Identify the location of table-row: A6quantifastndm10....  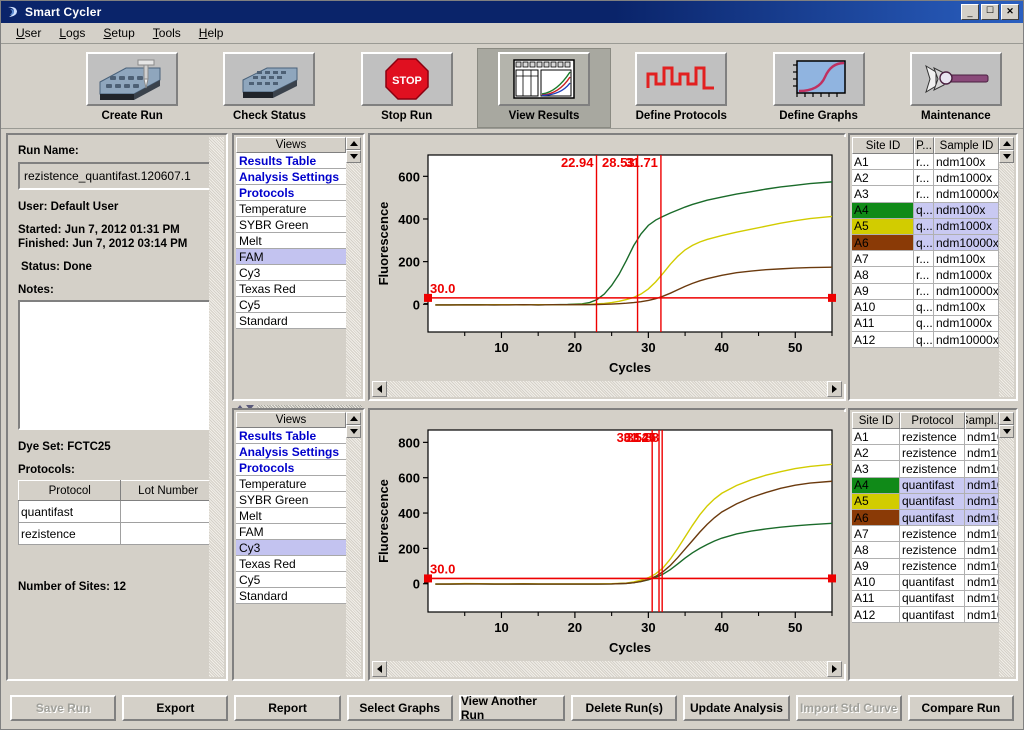
(925, 518).